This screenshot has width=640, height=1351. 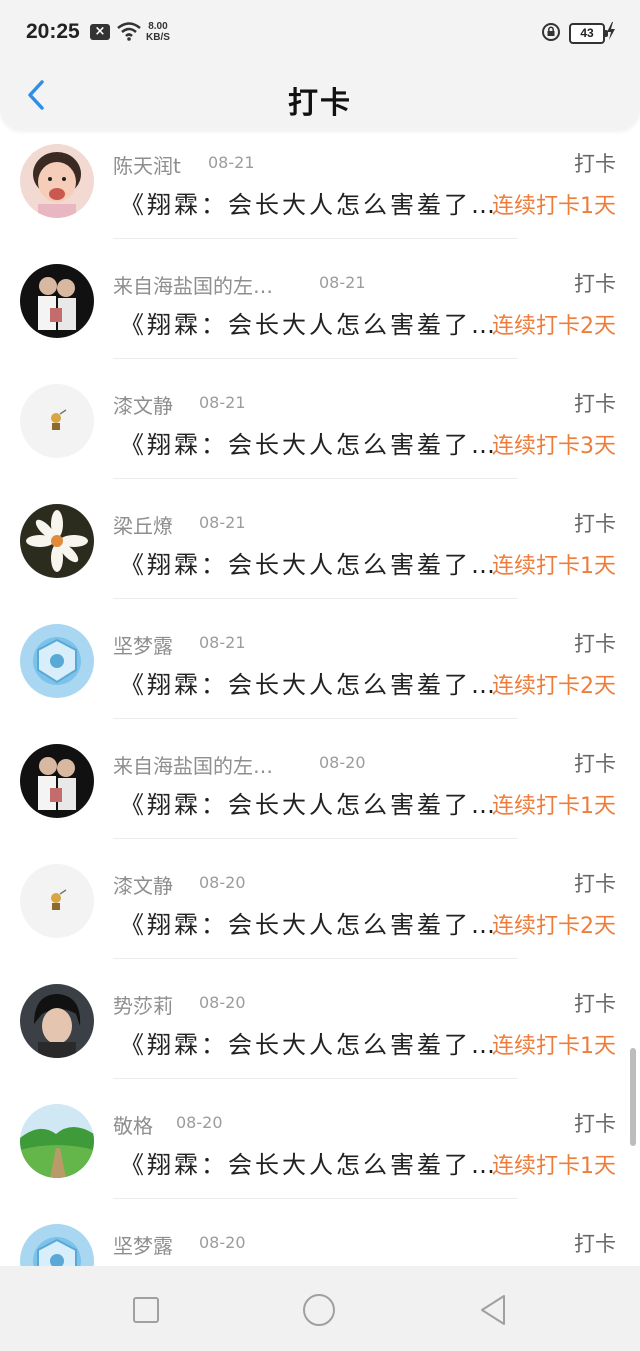 I want to click on battery-indicator: 43, so click(x=588, y=33).